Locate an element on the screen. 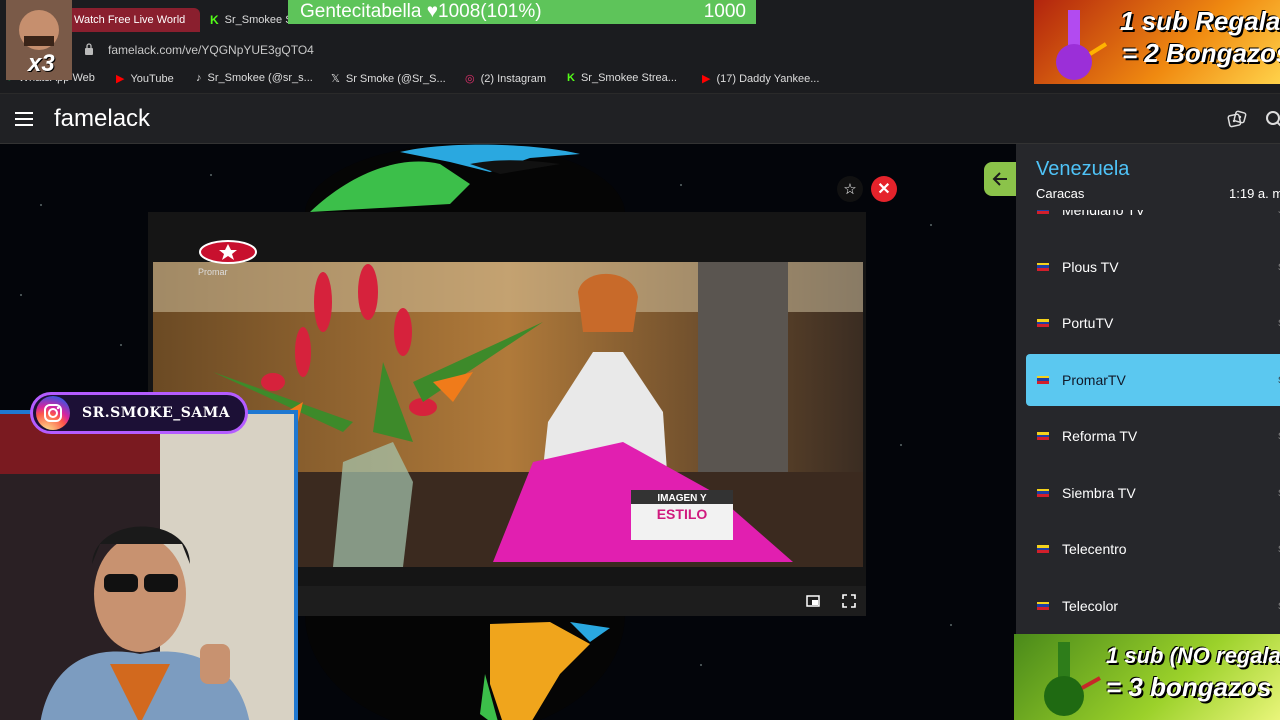 The image size is (1280, 720). arrow-left-icon is located at coordinates (999, 179).